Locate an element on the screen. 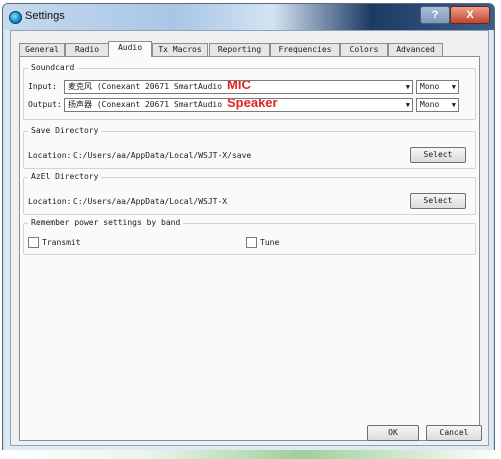 The image size is (501, 459). transmit-checkbox is located at coordinates (33, 242).